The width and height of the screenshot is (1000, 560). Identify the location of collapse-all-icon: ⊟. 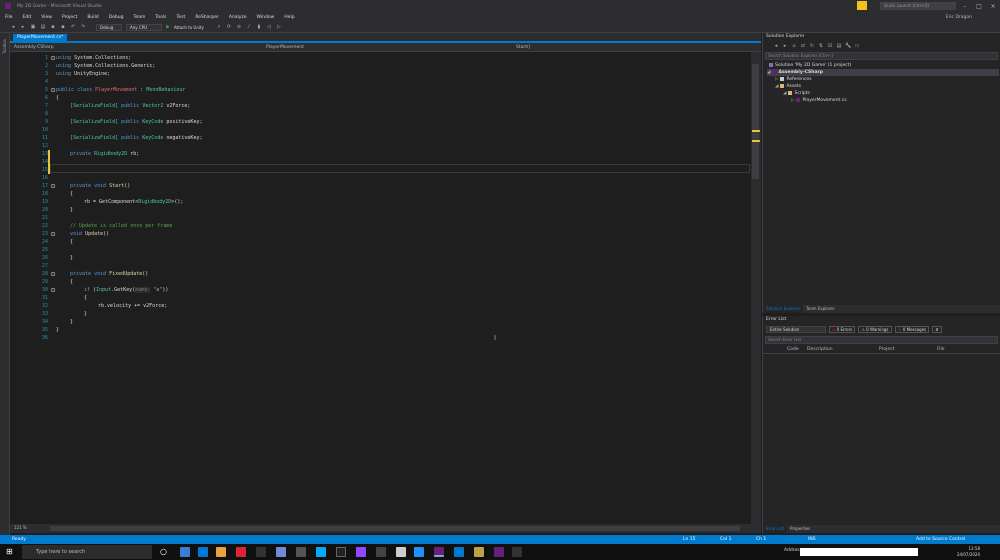
(830, 46).